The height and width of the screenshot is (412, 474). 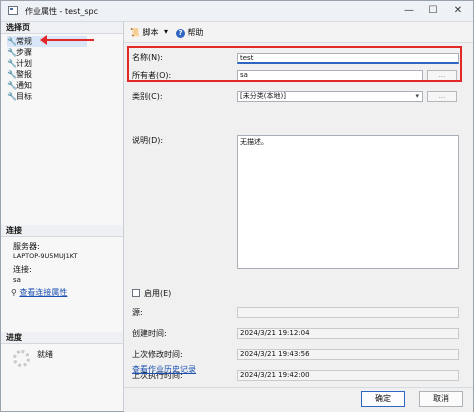 I want to click on category-select: [未分类(本地)] ▾, so click(x=330, y=96).